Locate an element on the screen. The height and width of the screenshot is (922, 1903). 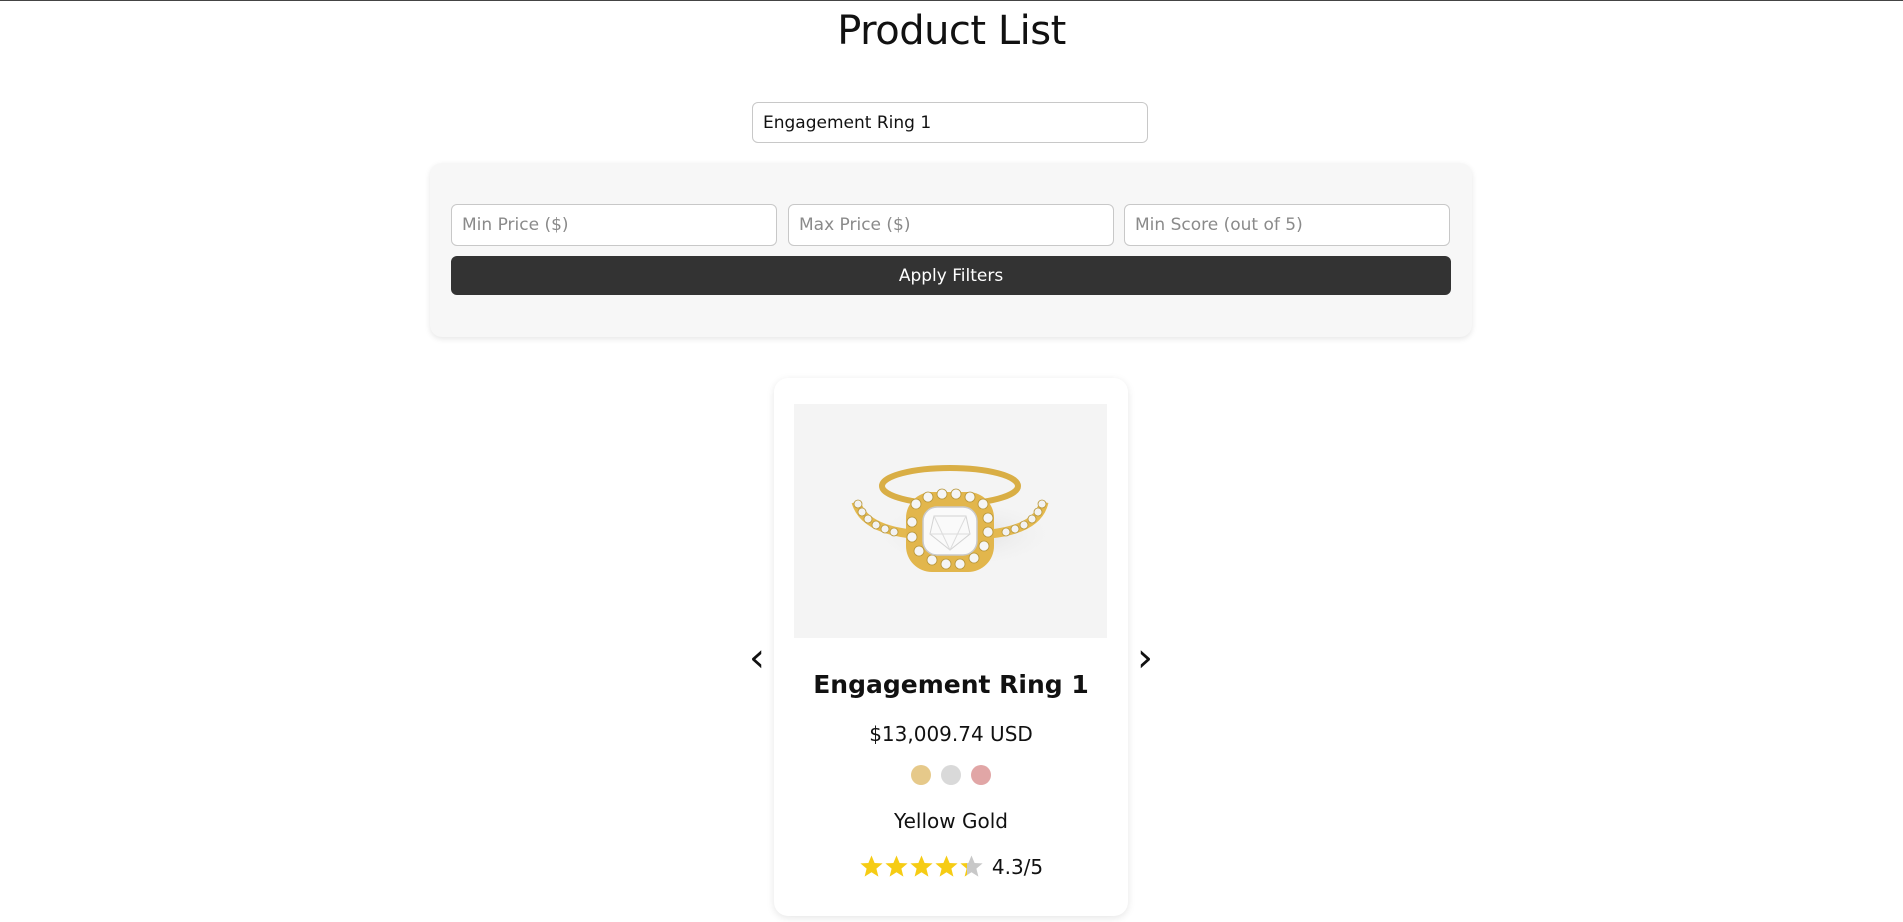
page-title: Product List is located at coordinates (951, 31).